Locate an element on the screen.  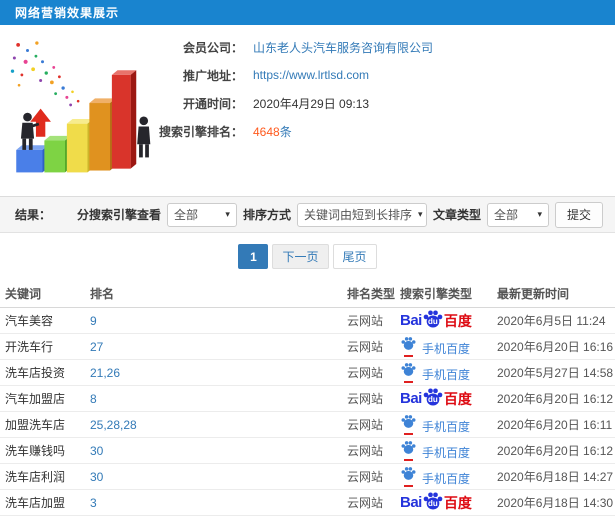
bar-orange is located at coordinates (102, 134).